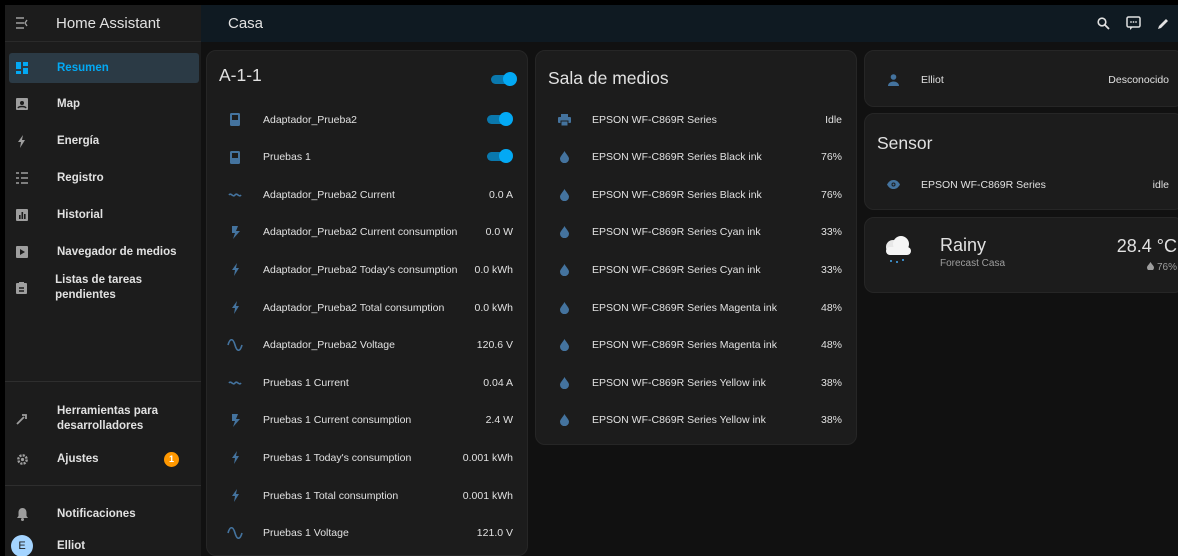 The height and width of the screenshot is (556, 1178). Describe the element at coordinates (893, 184) in the screenshot. I see `eye-icon` at that location.